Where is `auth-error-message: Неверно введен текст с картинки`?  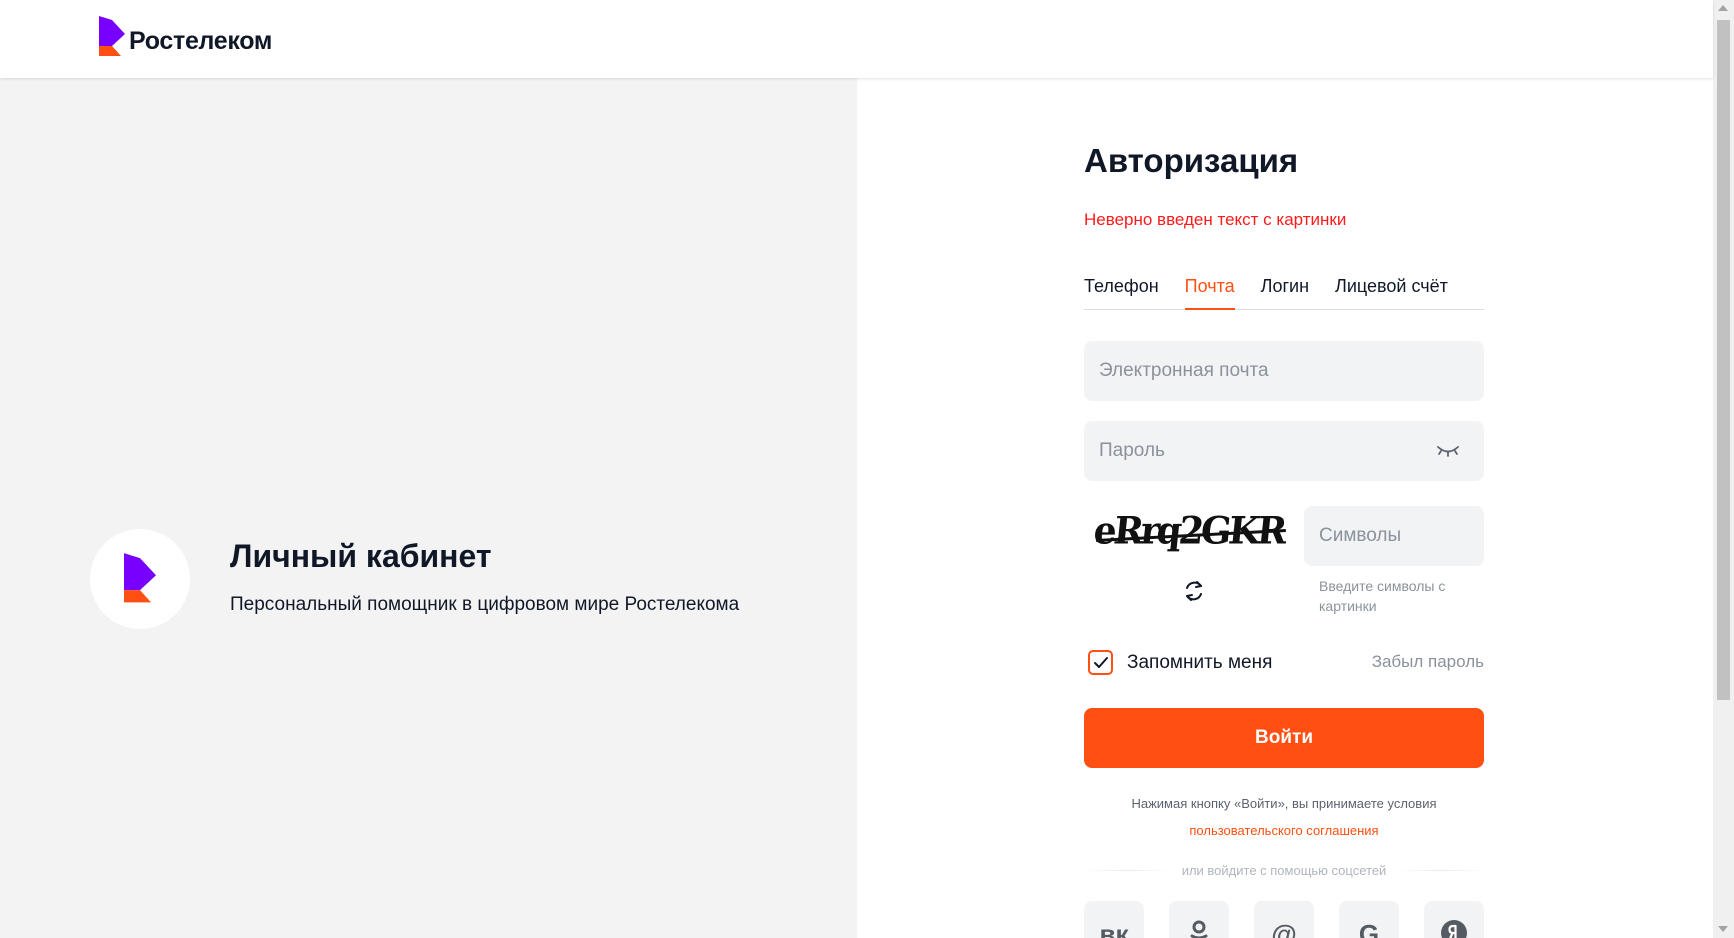 auth-error-message: Неверно введен текст с картинки is located at coordinates (1215, 219).